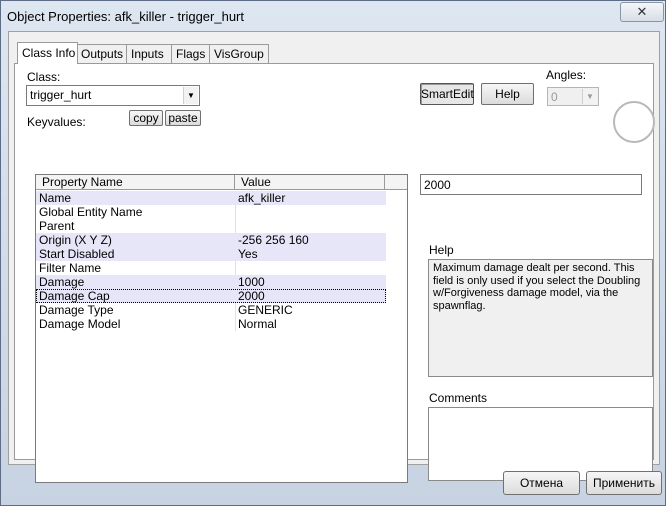  I want to click on column-header-property: Property Name, so click(135, 182).